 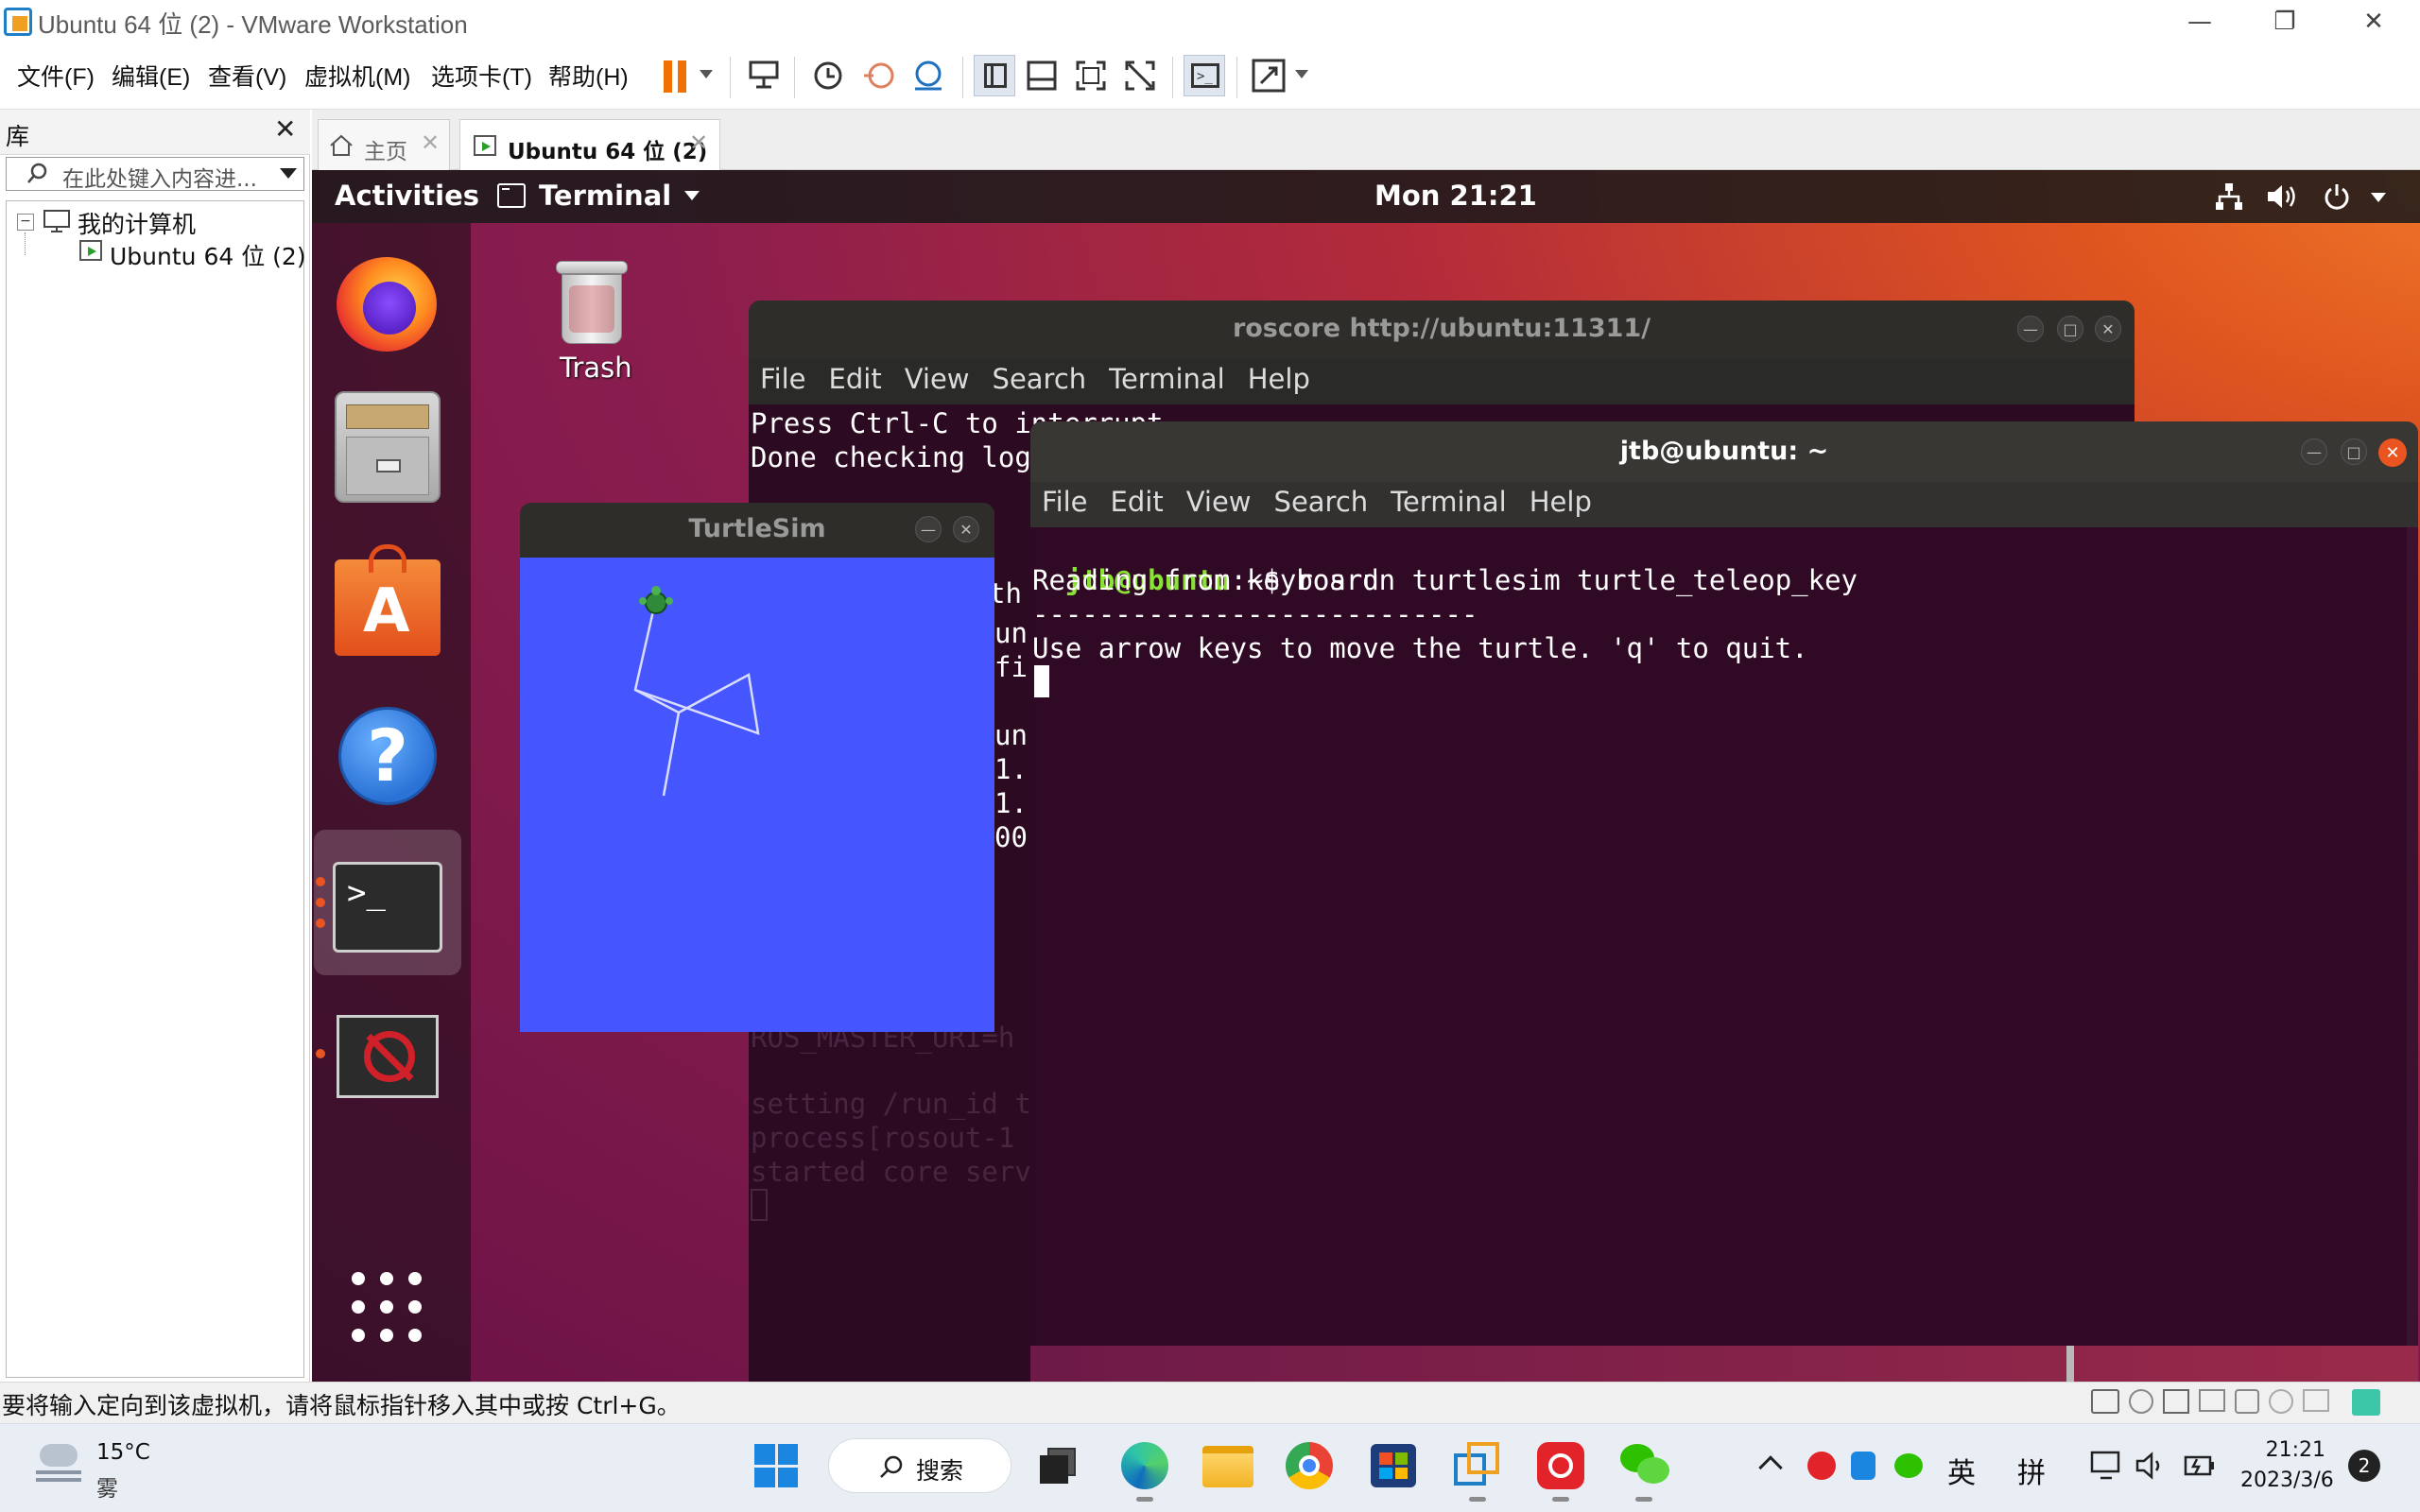 I want to click on ime-mode-indicator: 拼, so click(x=2031, y=1470).